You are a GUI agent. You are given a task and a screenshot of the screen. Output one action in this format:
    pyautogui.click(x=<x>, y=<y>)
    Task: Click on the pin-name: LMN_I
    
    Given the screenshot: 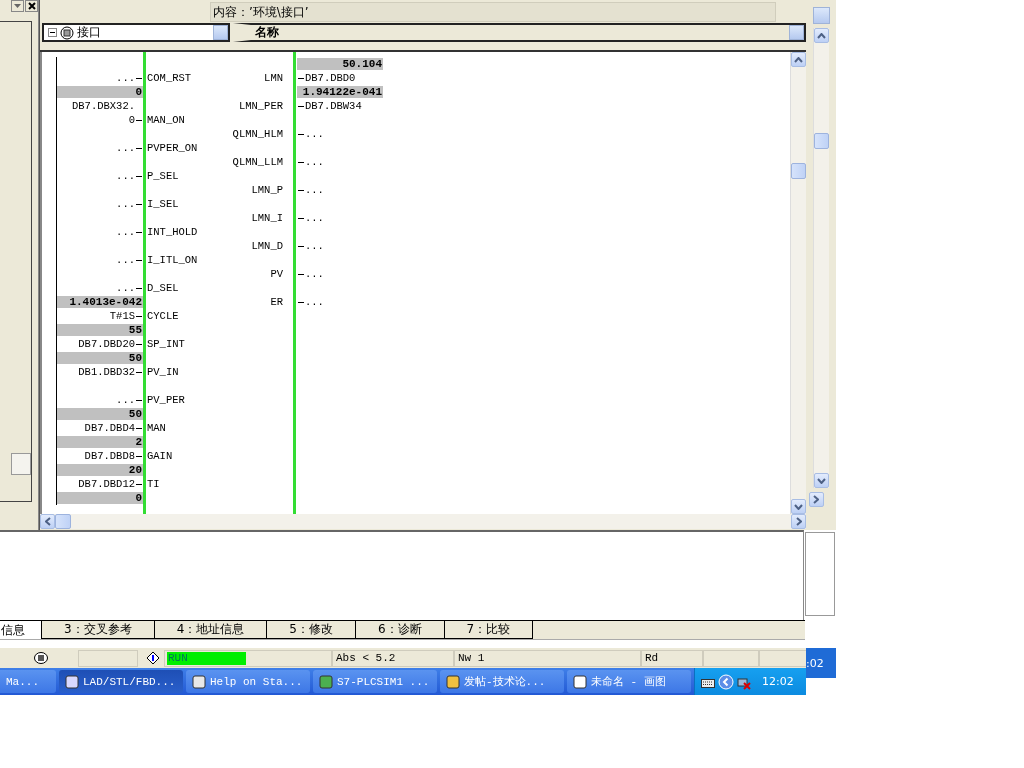 What is the action you would take?
    pyautogui.click(x=267, y=218)
    